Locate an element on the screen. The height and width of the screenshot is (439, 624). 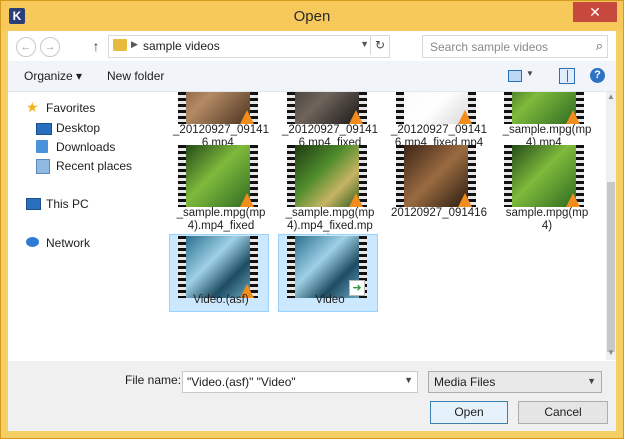
cancel-button: Cancel is located at coordinates (563, 412).